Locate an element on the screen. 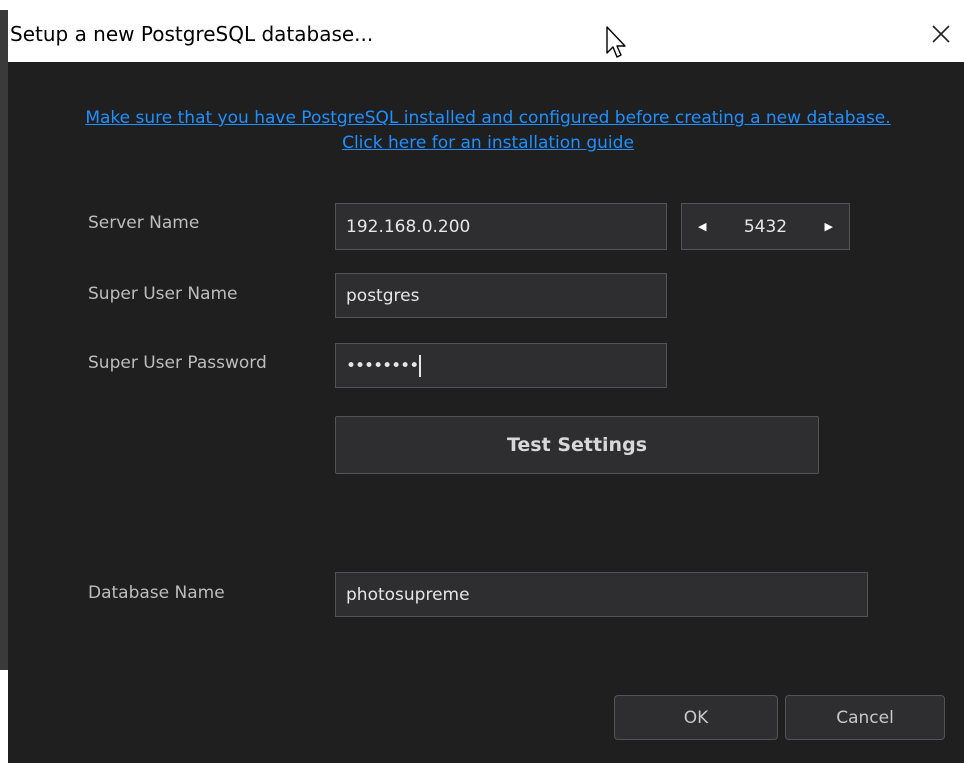 The image size is (964, 763). server-name-label: Server Name is located at coordinates (144, 223).